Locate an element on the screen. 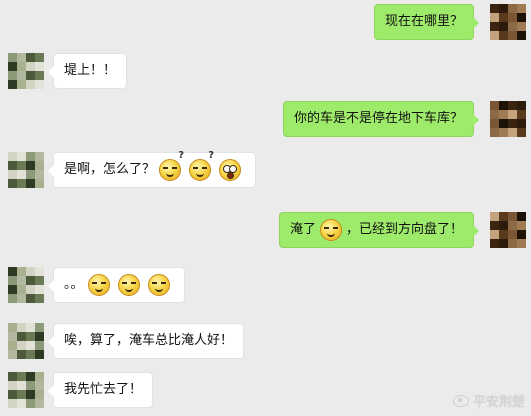  message-bubble-left: 唉，算了，淹车总比淹人好！ is located at coordinates (146, 341).